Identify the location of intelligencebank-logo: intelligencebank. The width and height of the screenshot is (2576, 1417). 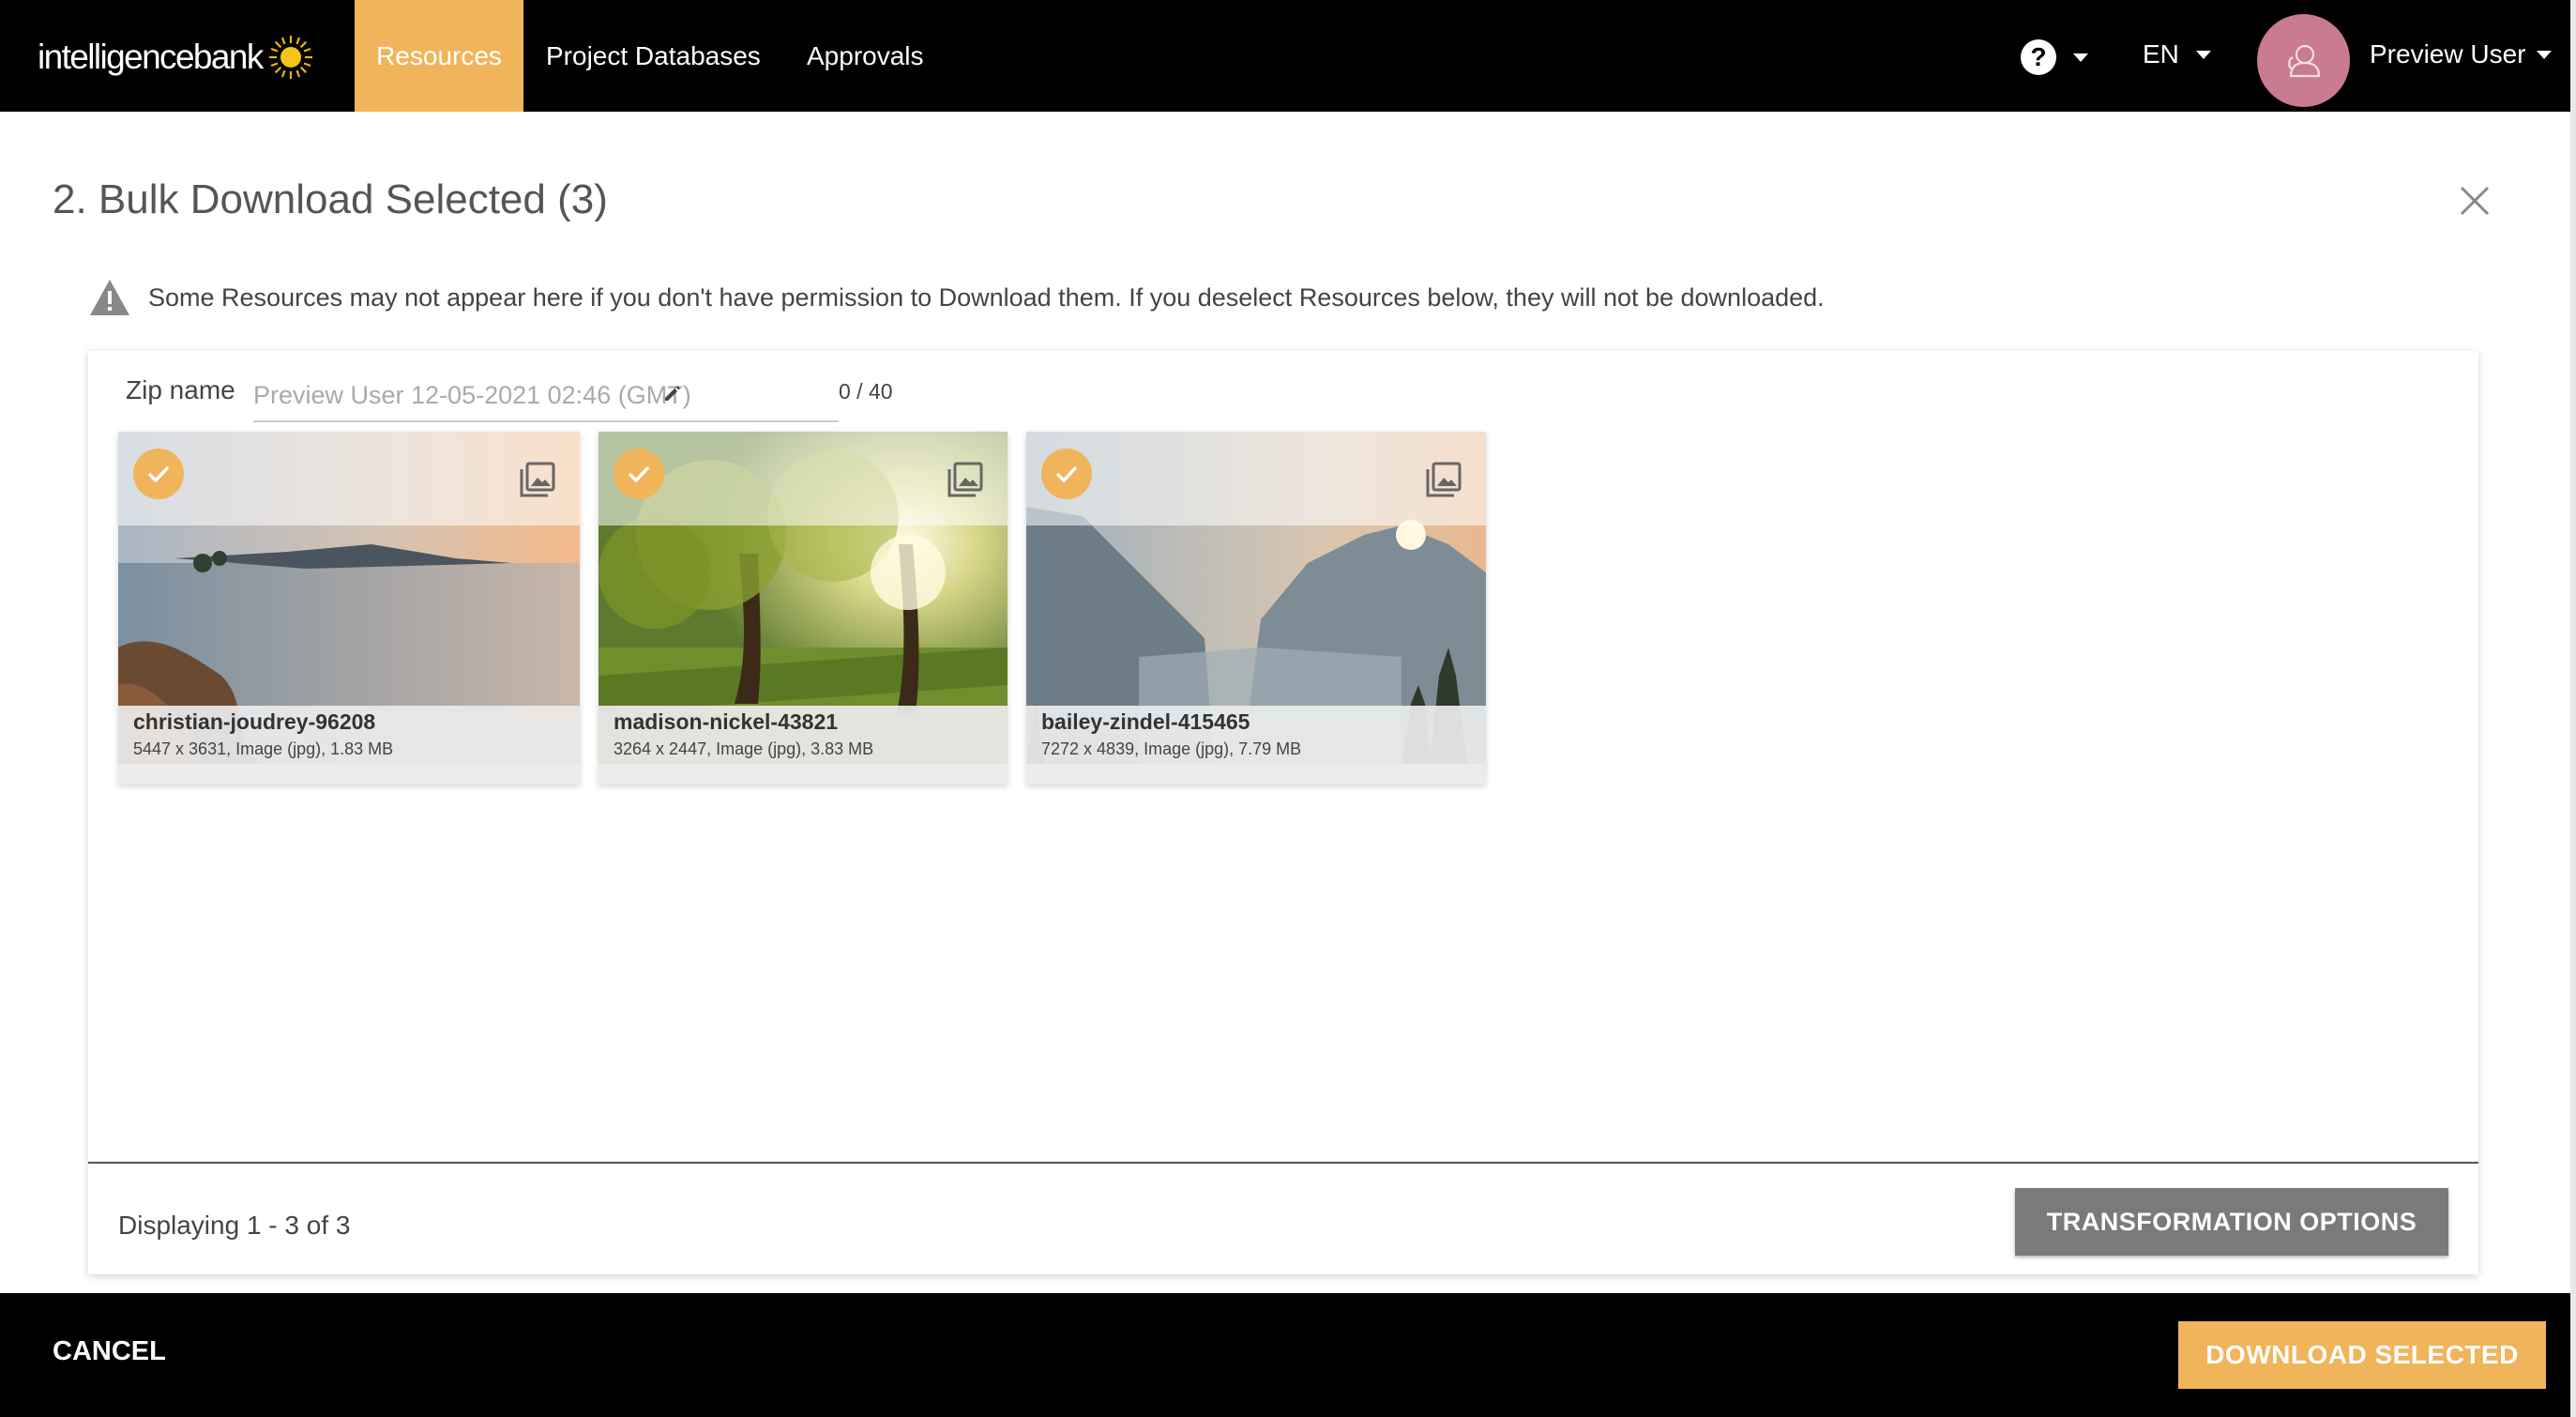
(175, 57).